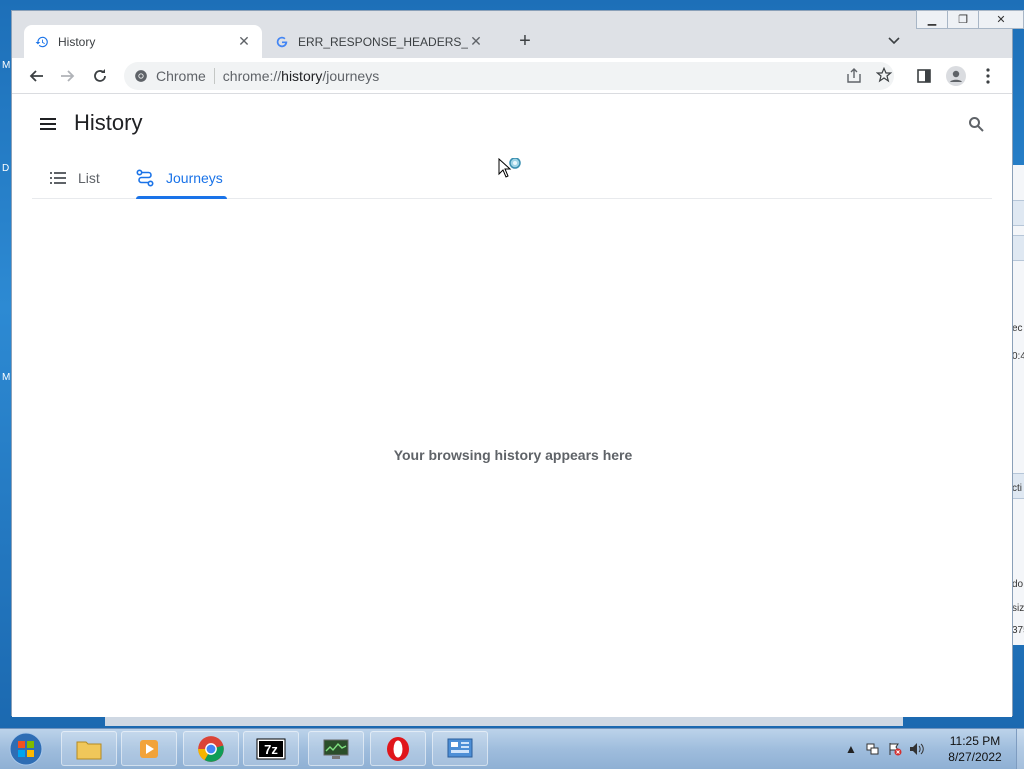 Image resolution: width=1024 pixels, height=769 pixels. I want to click on svg-text: 7z, so click(271, 749).